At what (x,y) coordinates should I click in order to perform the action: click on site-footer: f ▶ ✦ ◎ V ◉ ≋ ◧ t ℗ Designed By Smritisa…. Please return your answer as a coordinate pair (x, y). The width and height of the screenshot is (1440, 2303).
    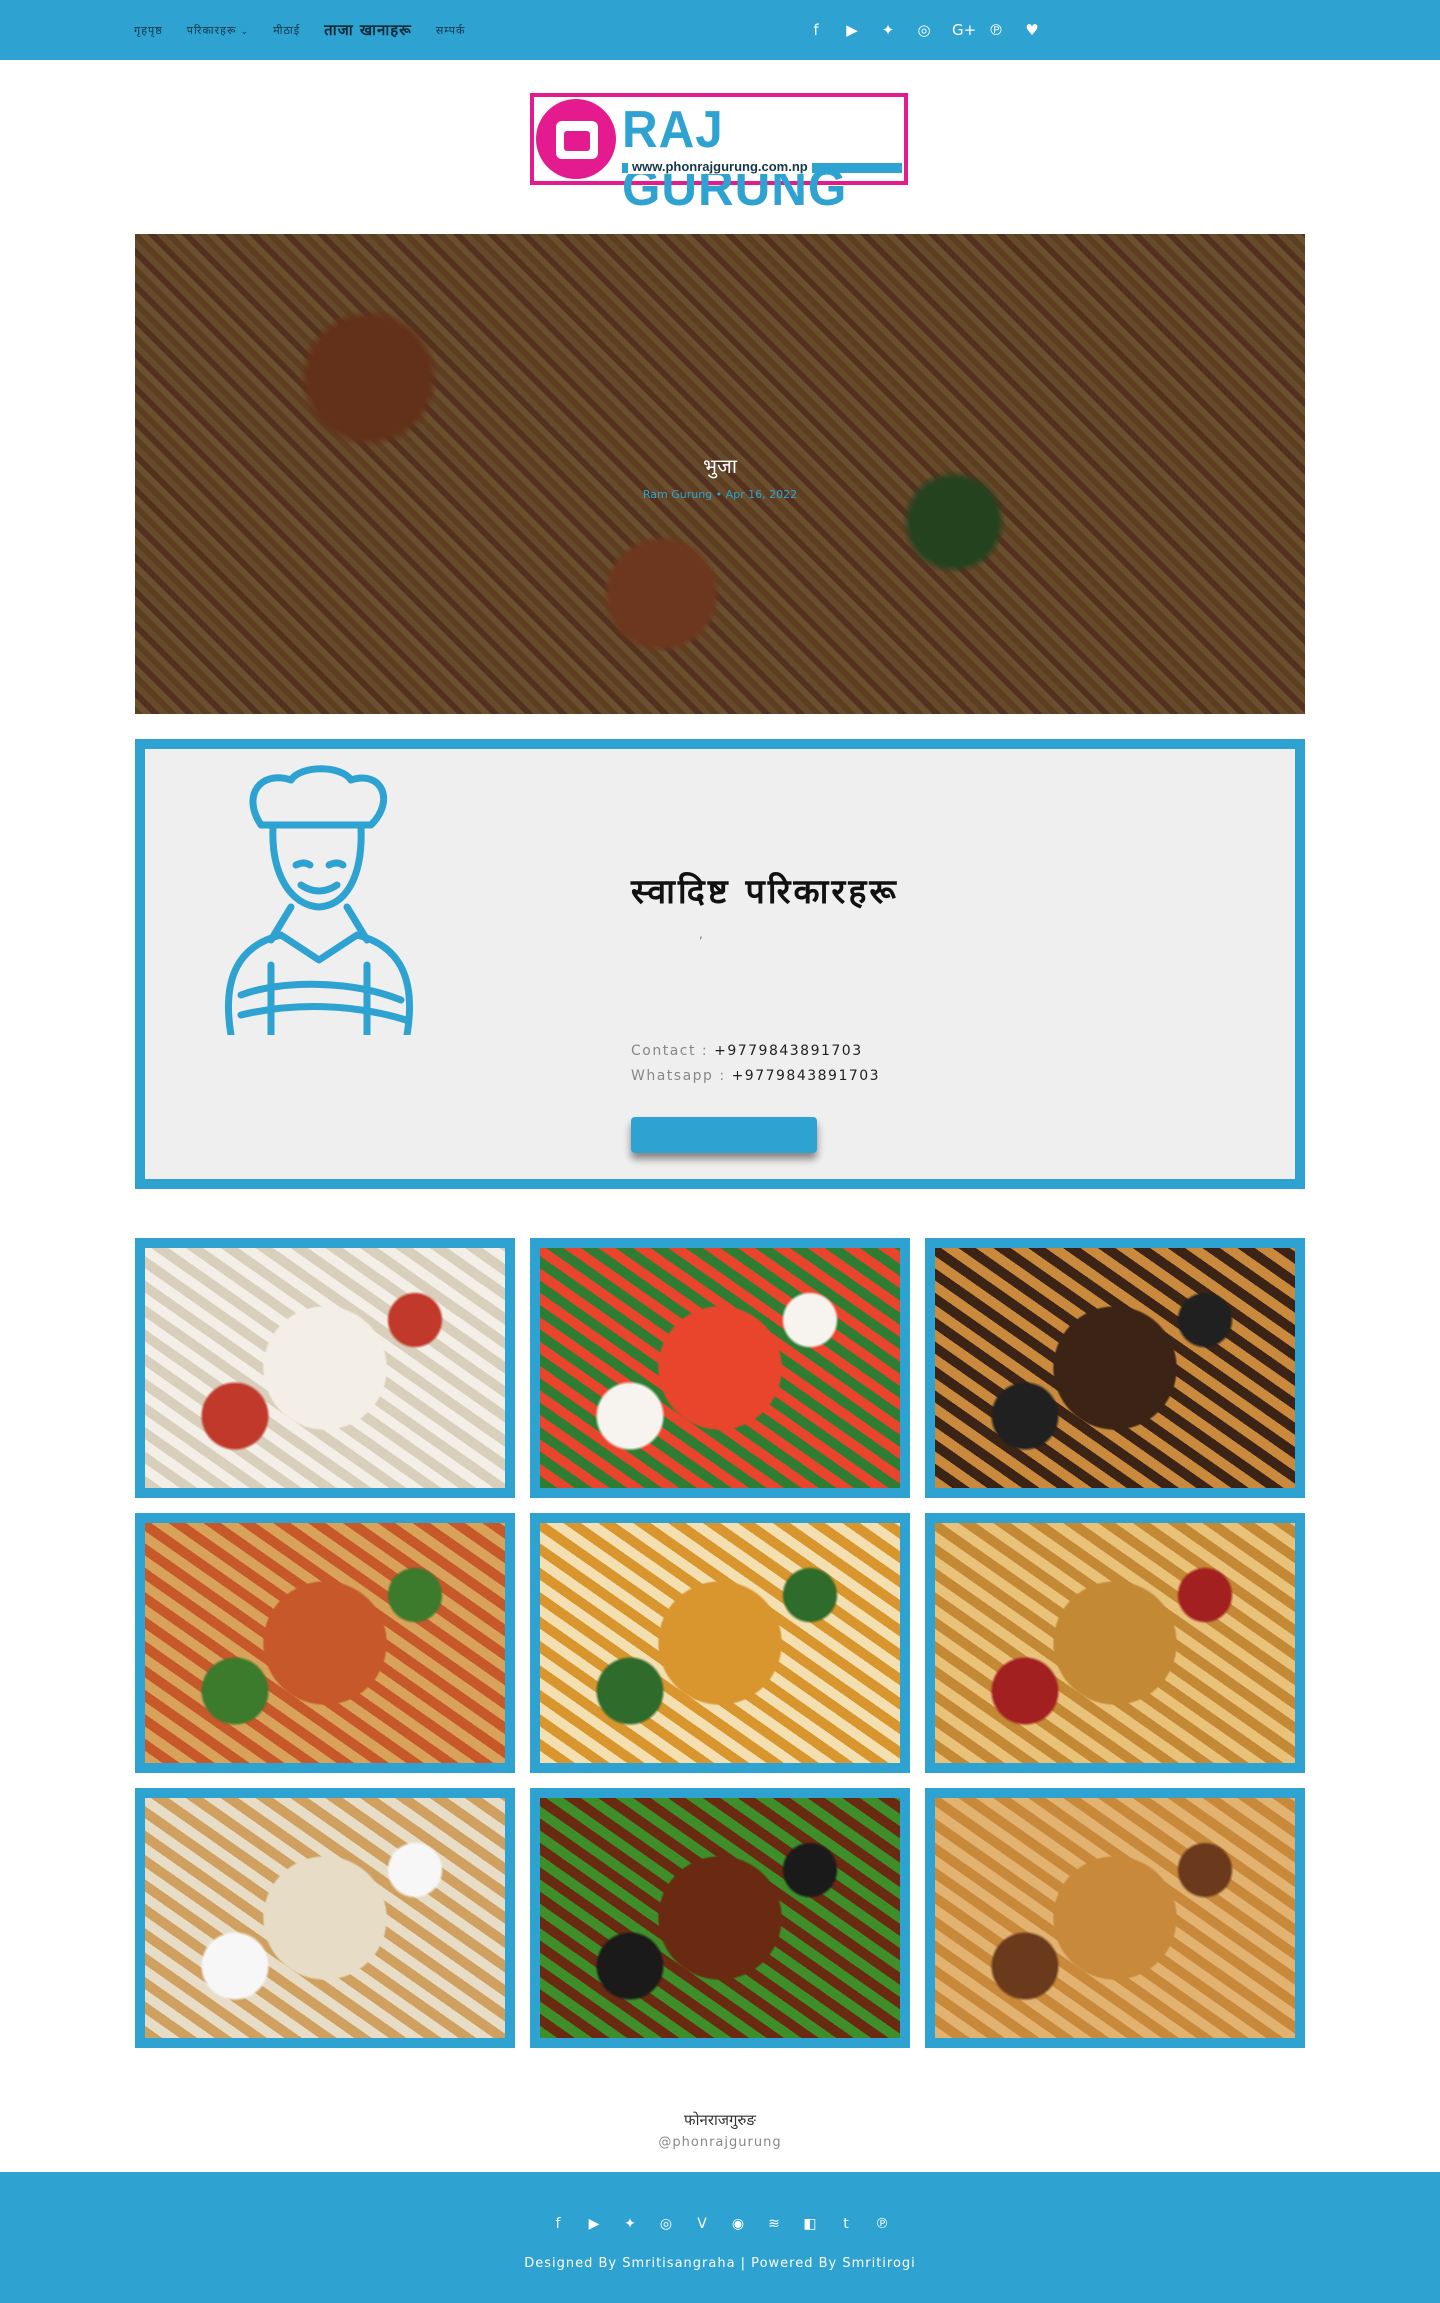
    Looking at the image, I should click on (720, 2237).